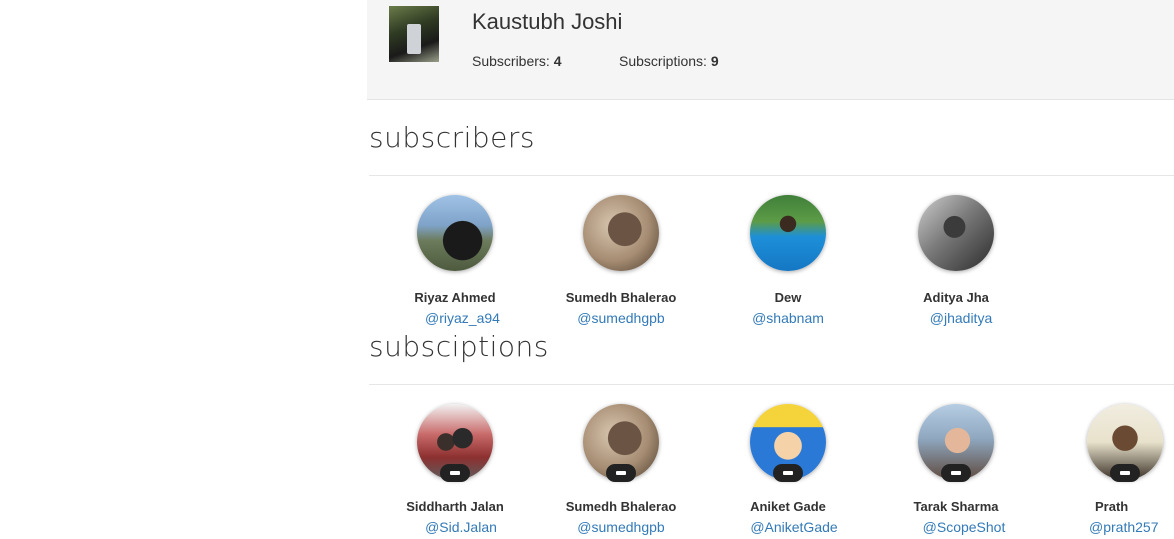  I want to click on subscribers-section-title: subscribers, so click(452, 137).